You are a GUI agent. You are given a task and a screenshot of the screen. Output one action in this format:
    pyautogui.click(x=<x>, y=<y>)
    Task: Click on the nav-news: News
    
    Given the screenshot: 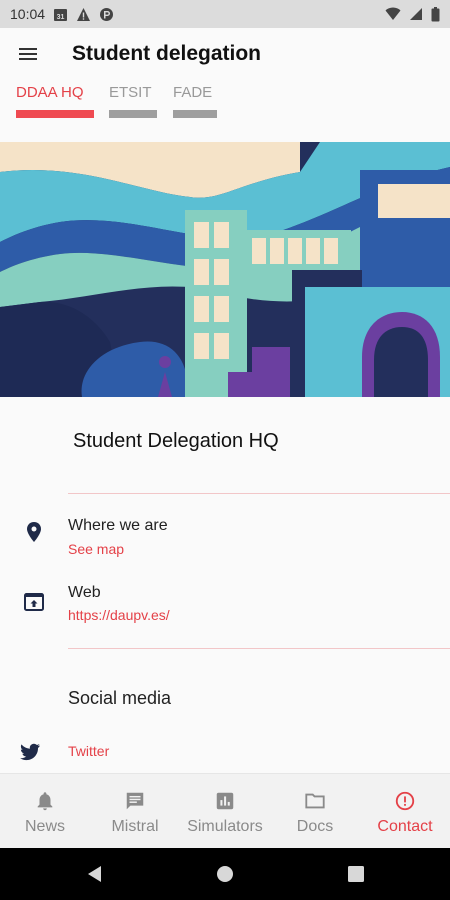 What is the action you would take?
    pyautogui.click(x=45, y=811)
    